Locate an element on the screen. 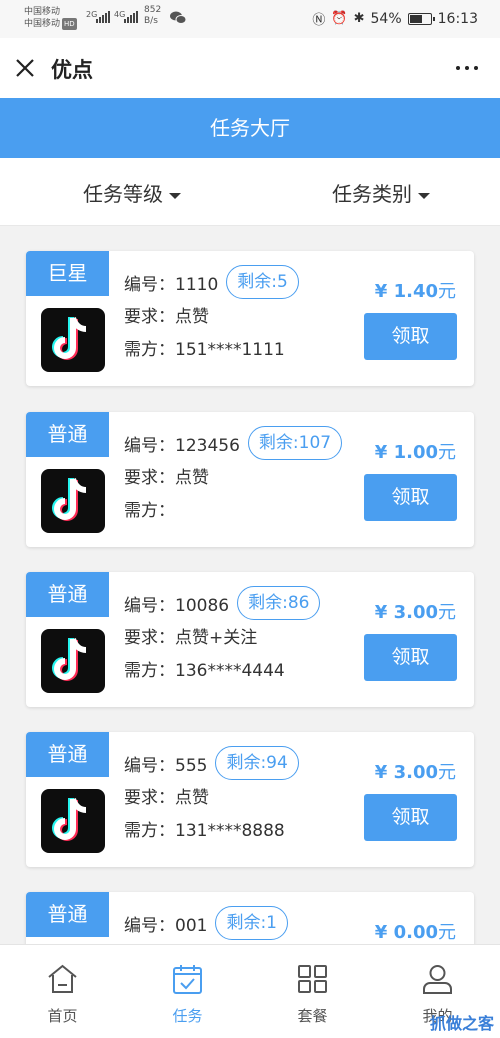 This screenshot has width=500, height=1038. tab-task: 任务 is located at coordinates (187, 991).